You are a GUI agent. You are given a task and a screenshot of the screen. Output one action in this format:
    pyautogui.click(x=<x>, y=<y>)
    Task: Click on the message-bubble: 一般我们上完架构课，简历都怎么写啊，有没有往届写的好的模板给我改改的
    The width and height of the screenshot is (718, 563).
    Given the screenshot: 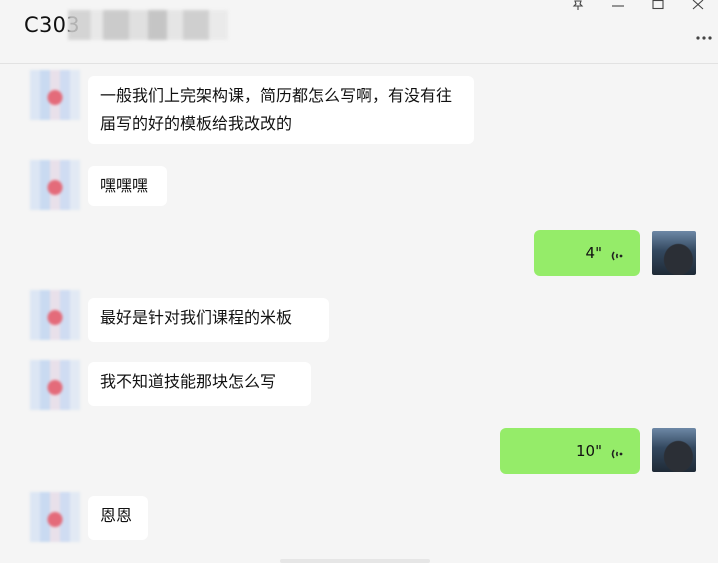 What is the action you would take?
    pyautogui.click(x=281, y=110)
    